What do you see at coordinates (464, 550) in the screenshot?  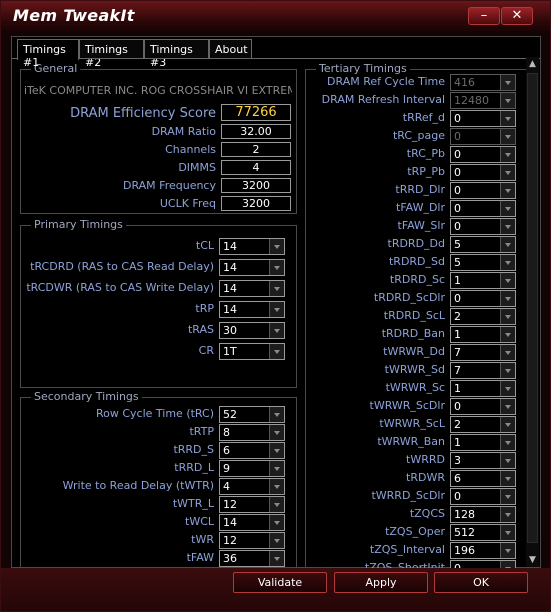 I see `tzqs-interval-value: 196` at bounding box center [464, 550].